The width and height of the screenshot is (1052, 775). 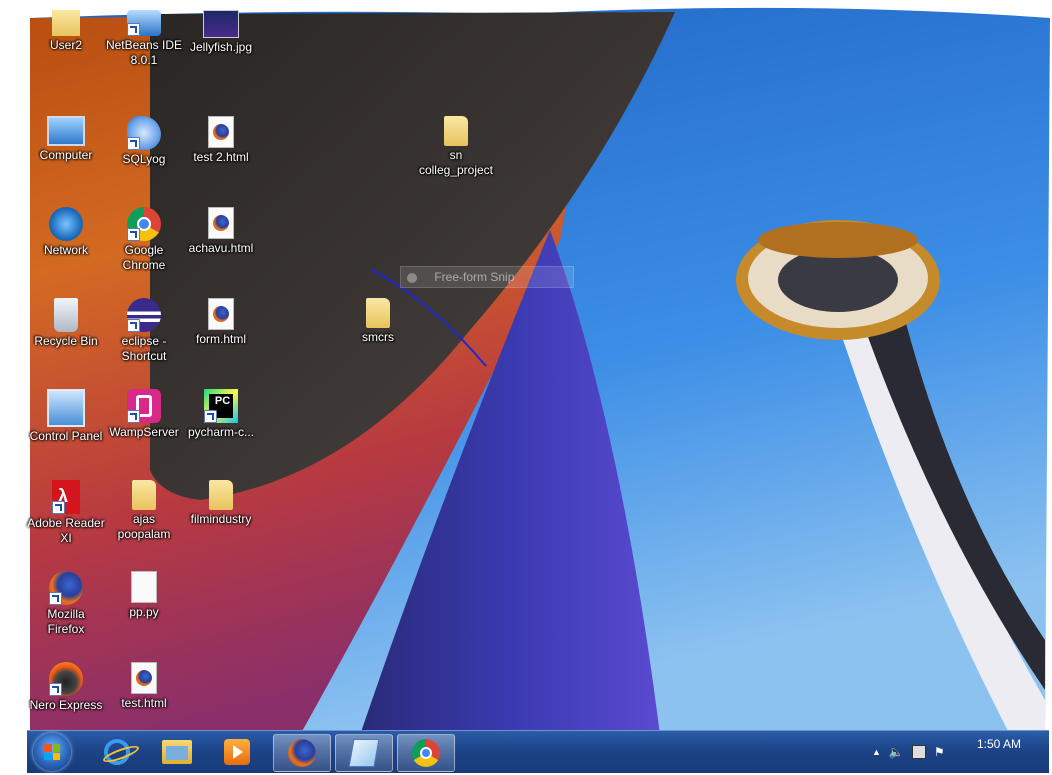 I want to click on sqlyog-icon, so click(x=144, y=133).